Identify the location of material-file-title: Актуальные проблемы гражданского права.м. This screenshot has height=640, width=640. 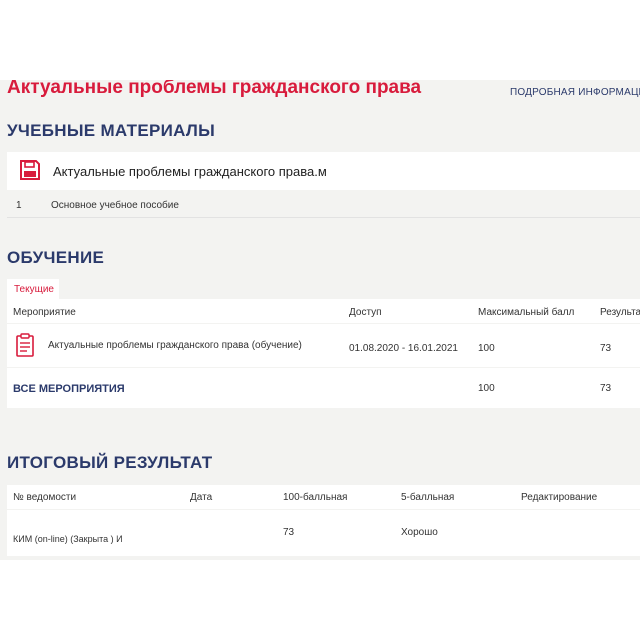
(190, 171).